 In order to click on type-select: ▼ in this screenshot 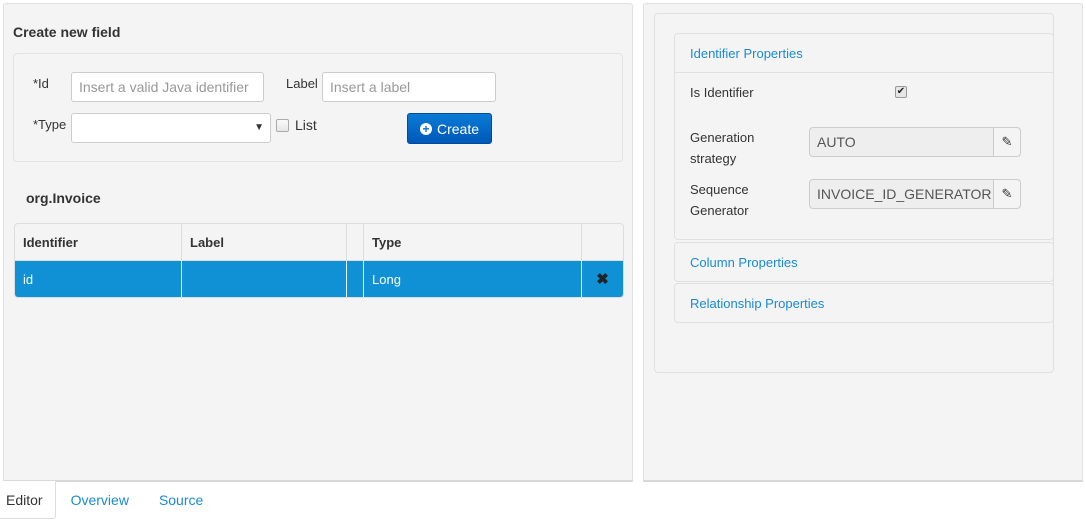, I will do `click(171, 128)`.